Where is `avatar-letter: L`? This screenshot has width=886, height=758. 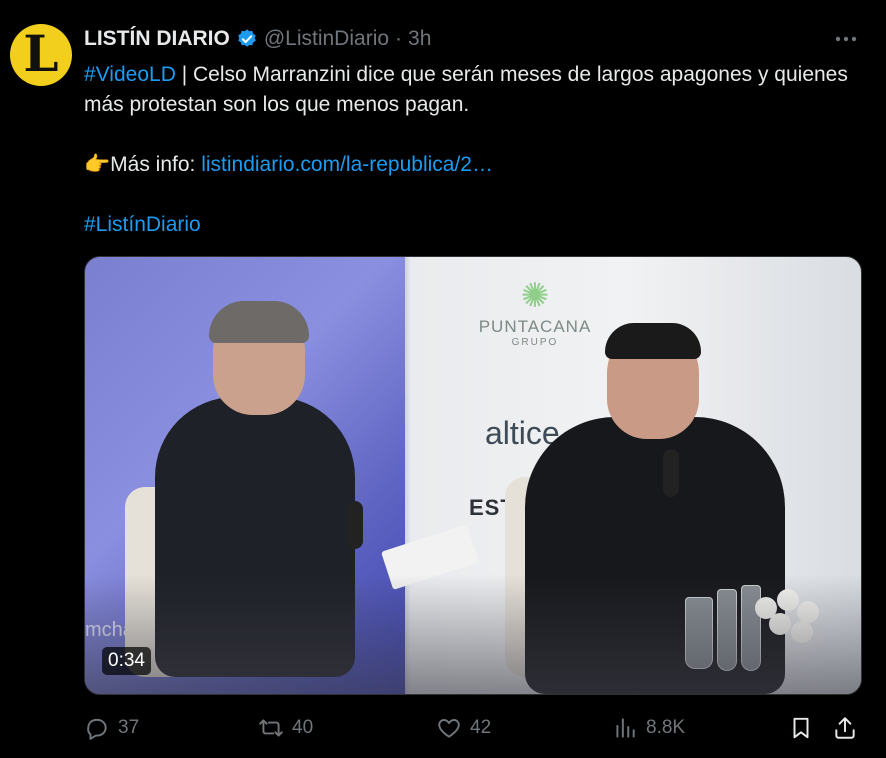 avatar-letter: L is located at coordinates (41, 53).